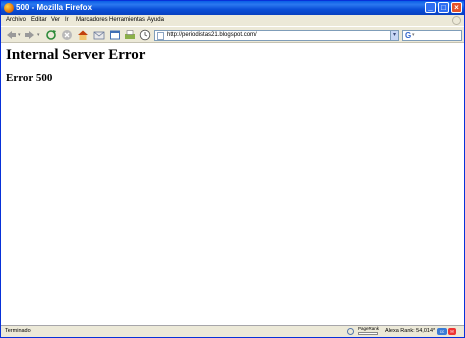 This screenshot has height=338, width=465. I want to click on print-icon, so click(130, 35).